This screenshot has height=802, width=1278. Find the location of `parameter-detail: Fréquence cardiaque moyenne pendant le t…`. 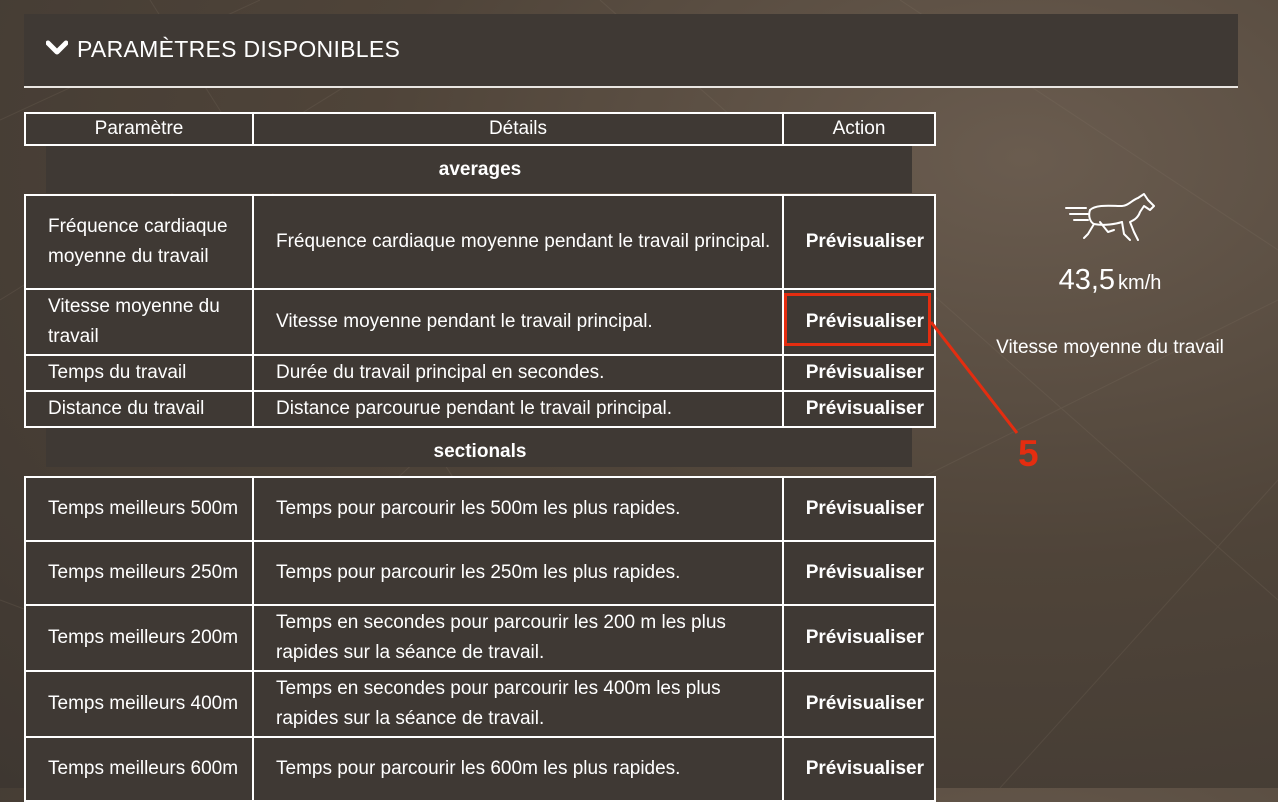

parameter-detail: Fréquence cardiaque moyenne pendant le t… is located at coordinates (518, 242).